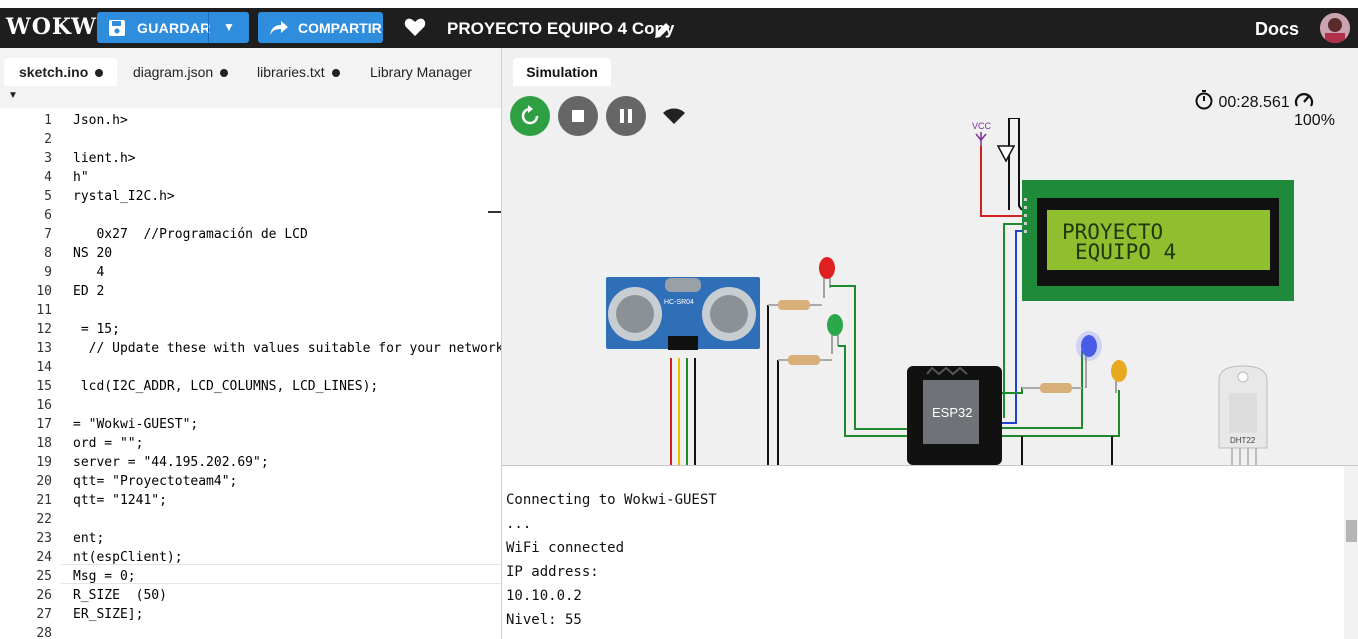 This screenshot has height=639, width=1358. What do you see at coordinates (663, 30) in the screenshot?
I see `pencil-icon` at bounding box center [663, 30].